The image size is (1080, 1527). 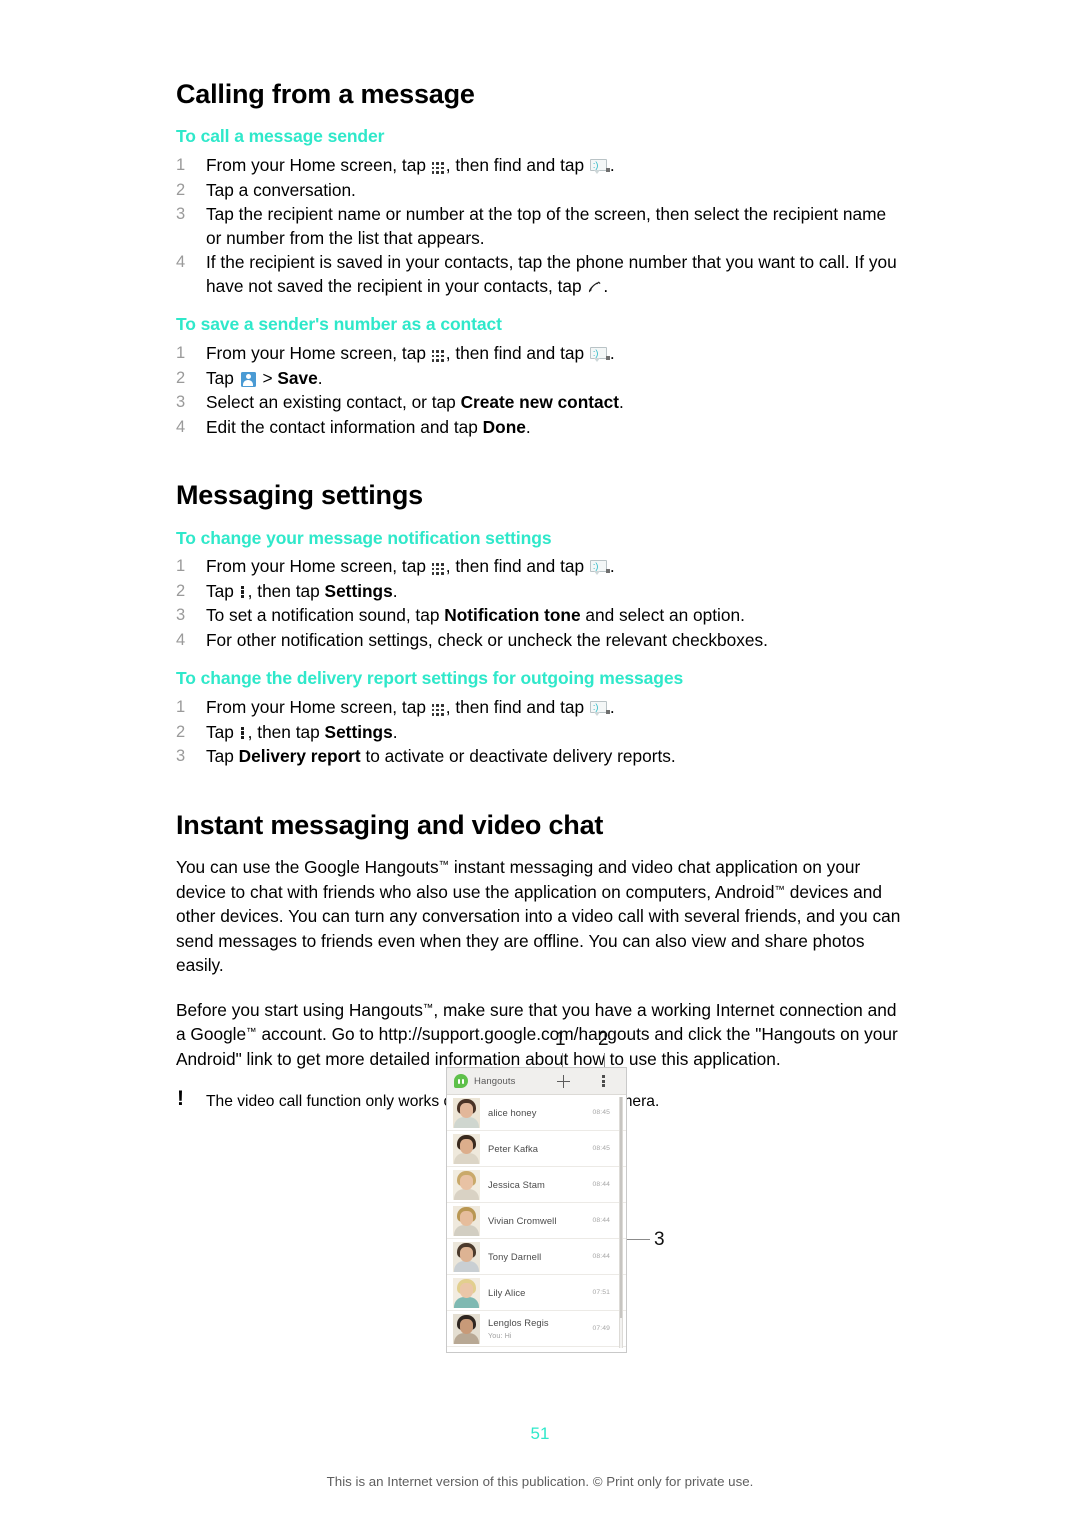 I want to click on conversation-row: Tony Darnell 08:44, so click(x=536, y=1257).